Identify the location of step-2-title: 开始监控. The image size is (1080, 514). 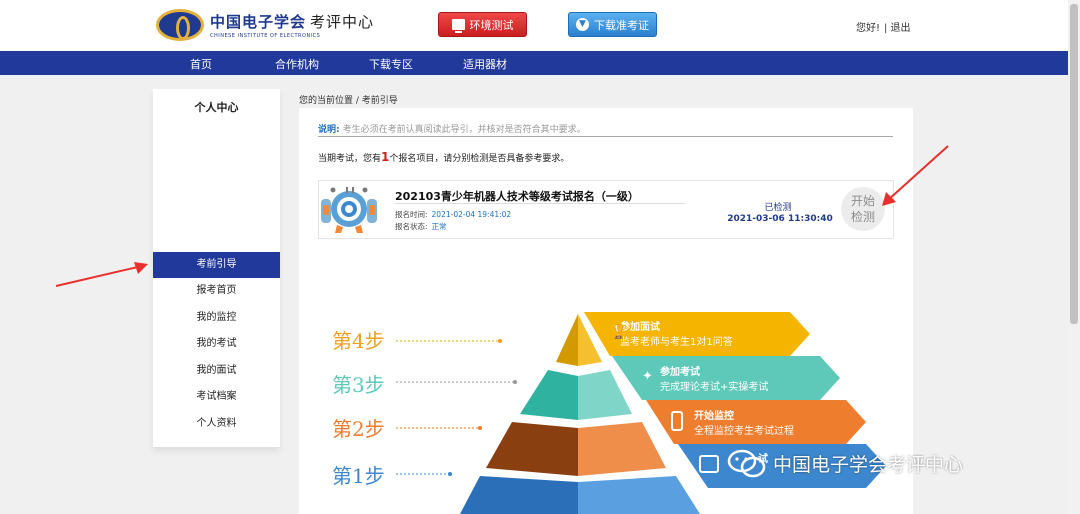
(714, 415).